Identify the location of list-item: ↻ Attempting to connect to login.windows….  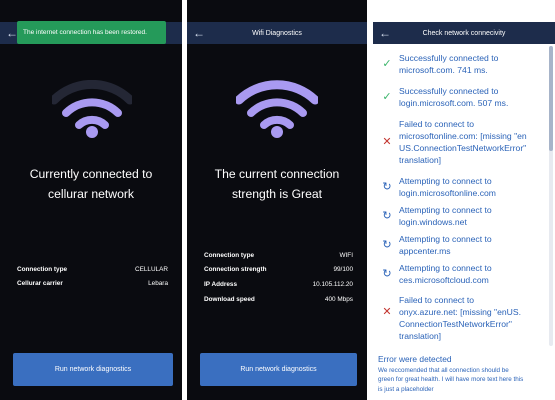
(437, 216).